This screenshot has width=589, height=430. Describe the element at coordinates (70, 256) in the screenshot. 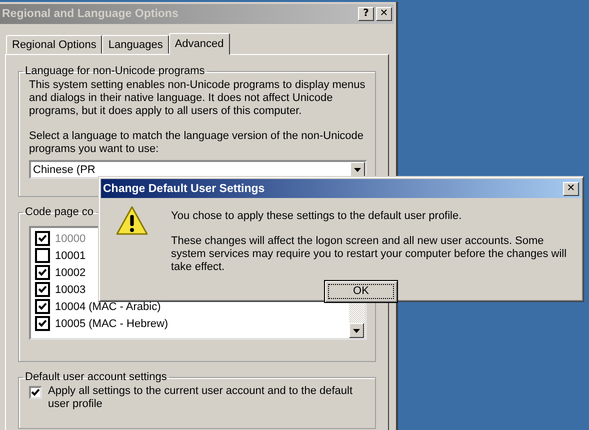

I see `code-page-label: 10001` at that location.